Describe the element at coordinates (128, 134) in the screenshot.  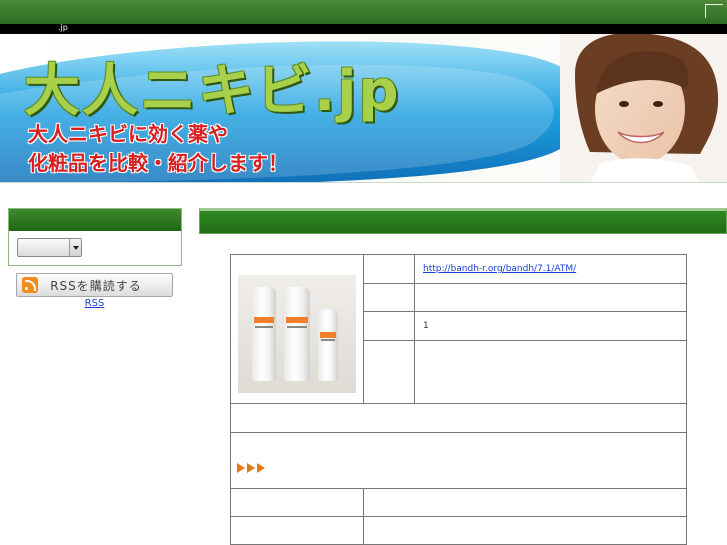
I see `banner-subtitle-line1: 大人ニキビに効く薬や` at that location.